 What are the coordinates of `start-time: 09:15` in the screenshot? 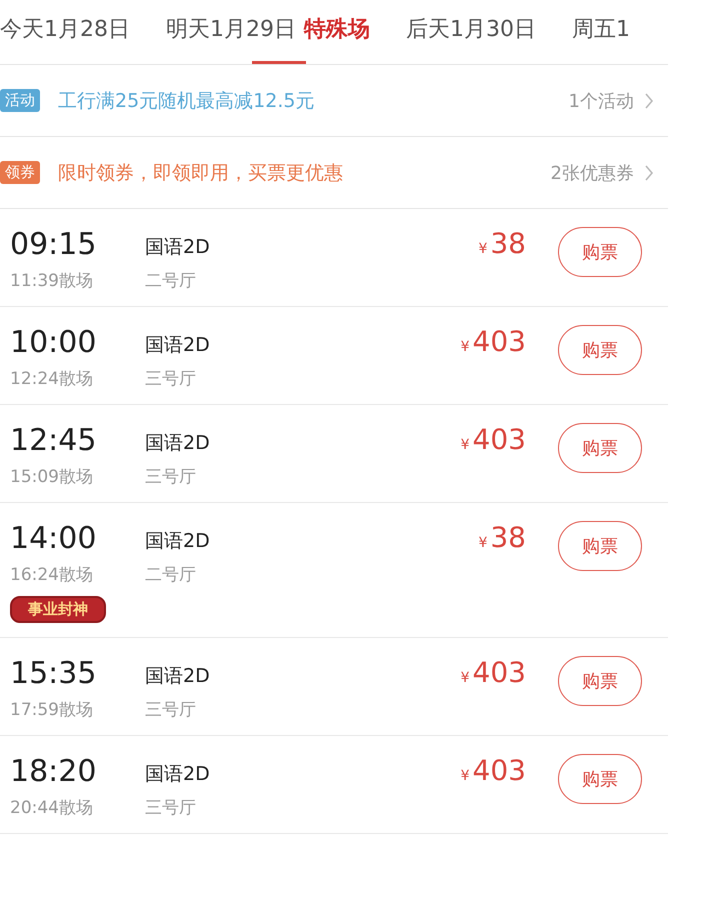 It's located at (53, 245).